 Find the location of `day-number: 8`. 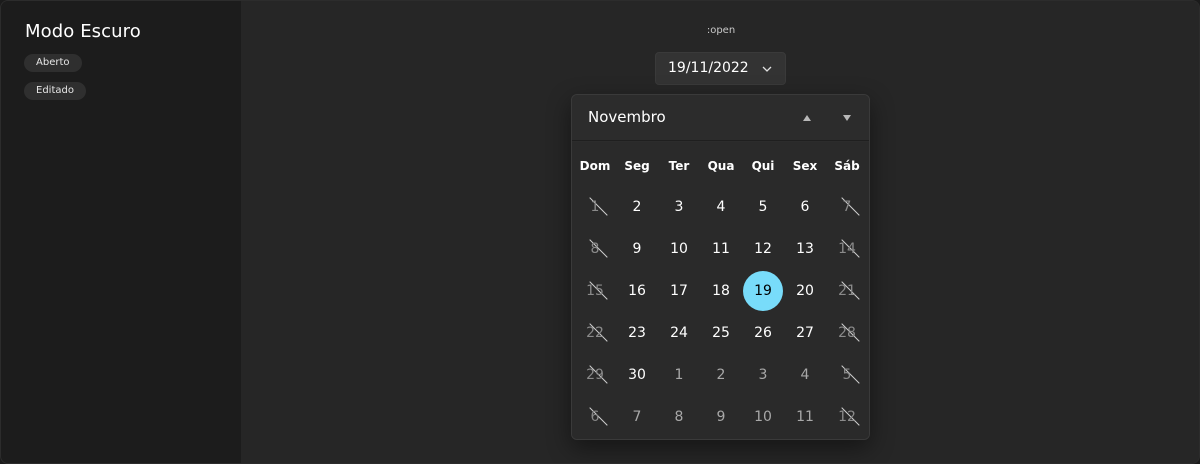

day-number: 8 is located at coordinates (679, 417).